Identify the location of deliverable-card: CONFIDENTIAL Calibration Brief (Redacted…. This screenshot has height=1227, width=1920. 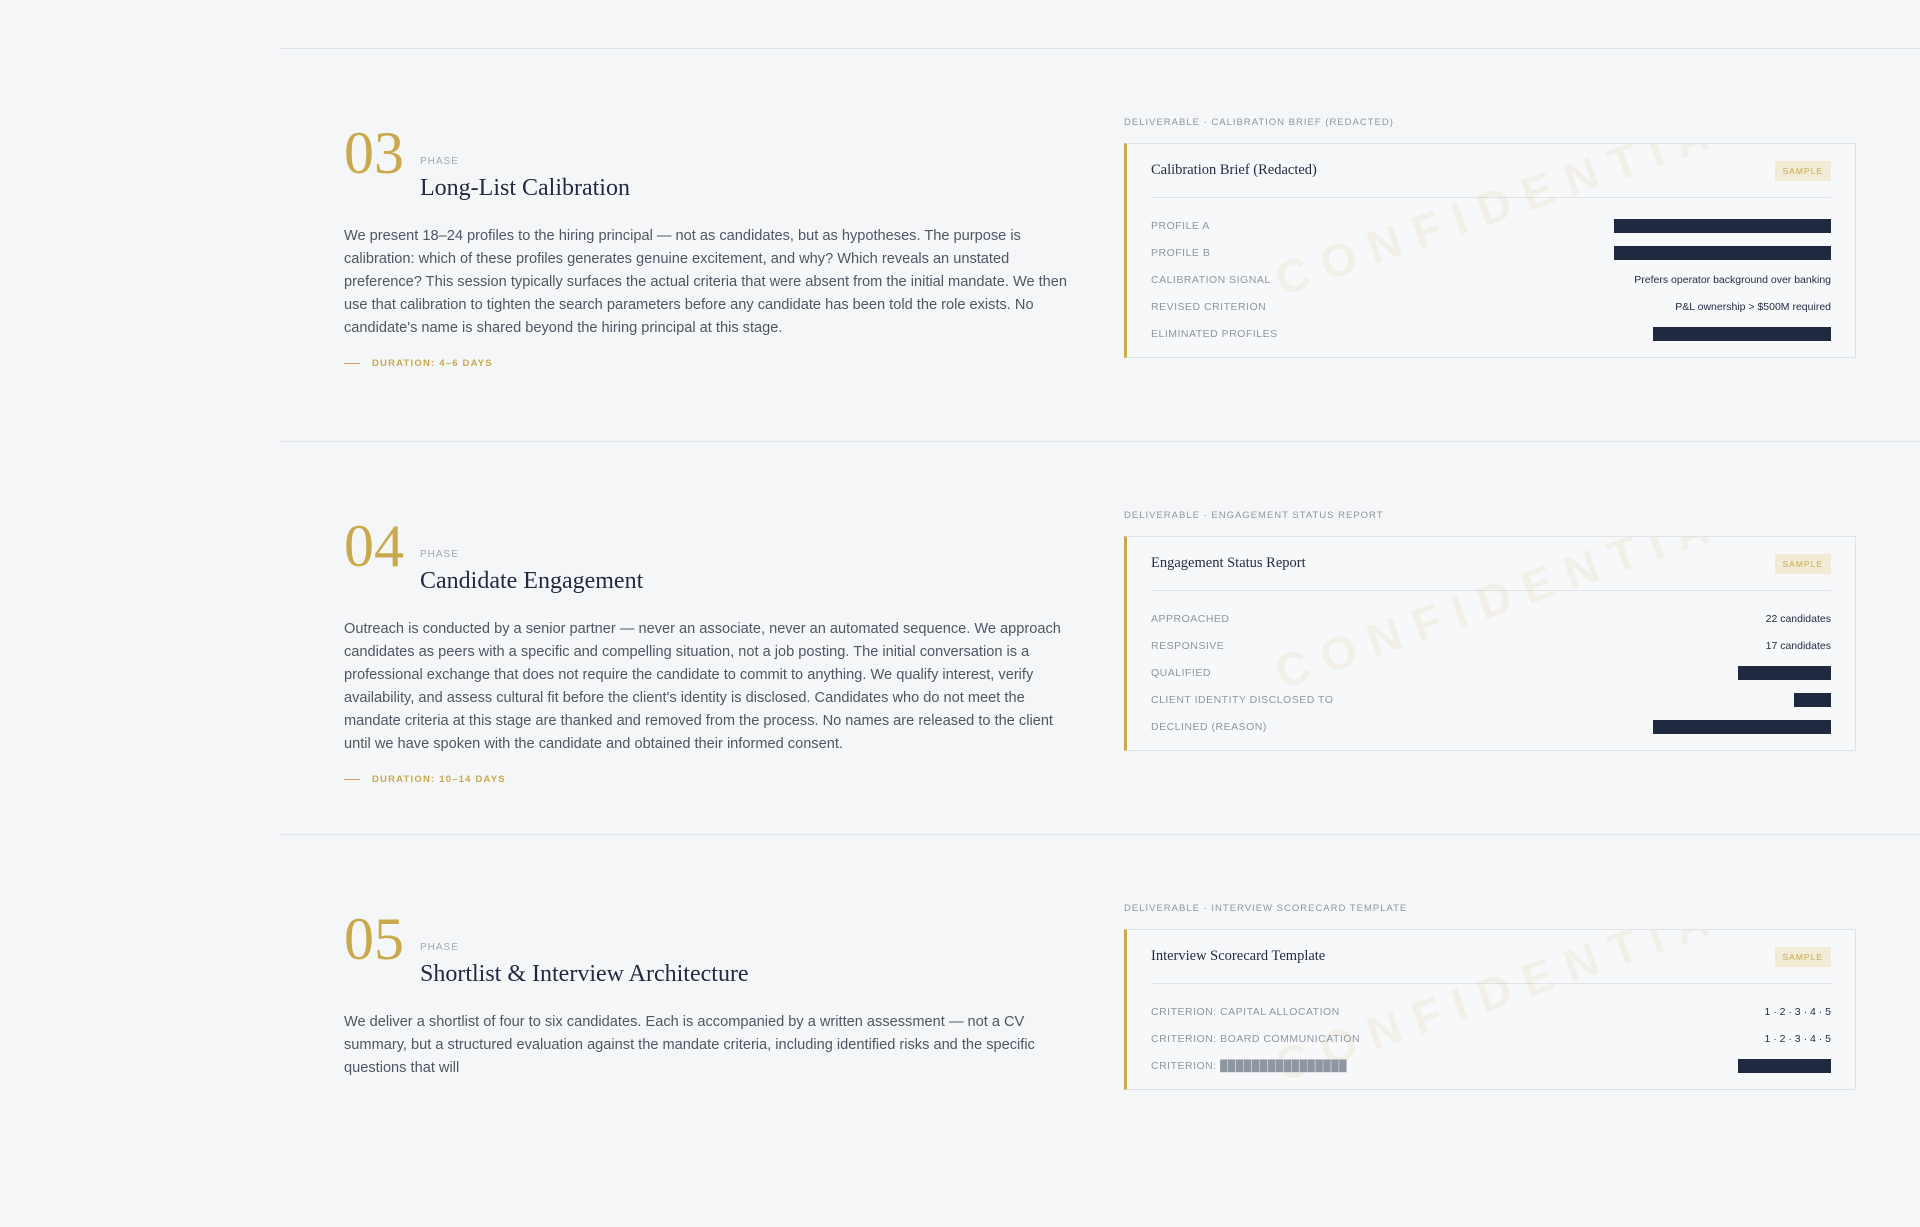
(1490, 250).